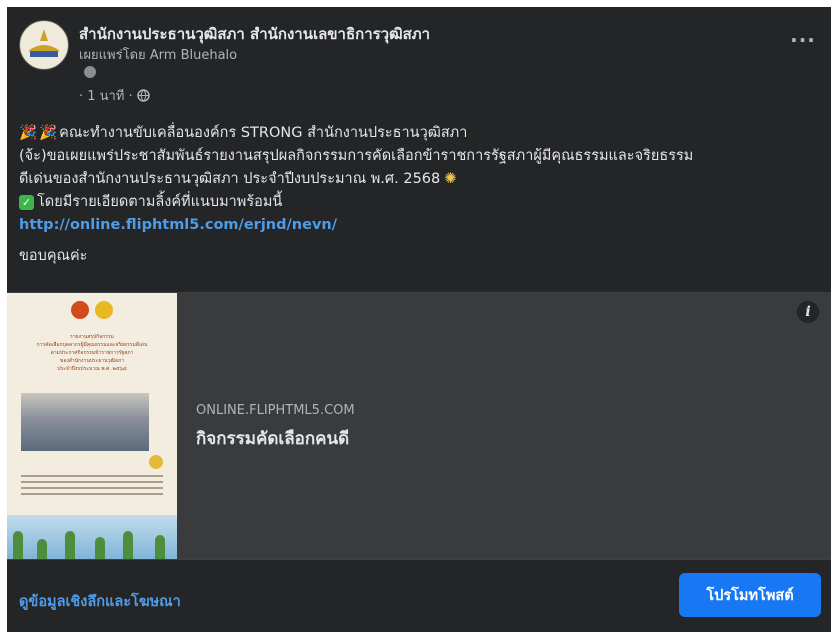 This screenshot has width=838, height=632. What do you see at coordinates (90, 72) in the screenshot?
I see `publisher-avatar` at bounding box center [90, 72].